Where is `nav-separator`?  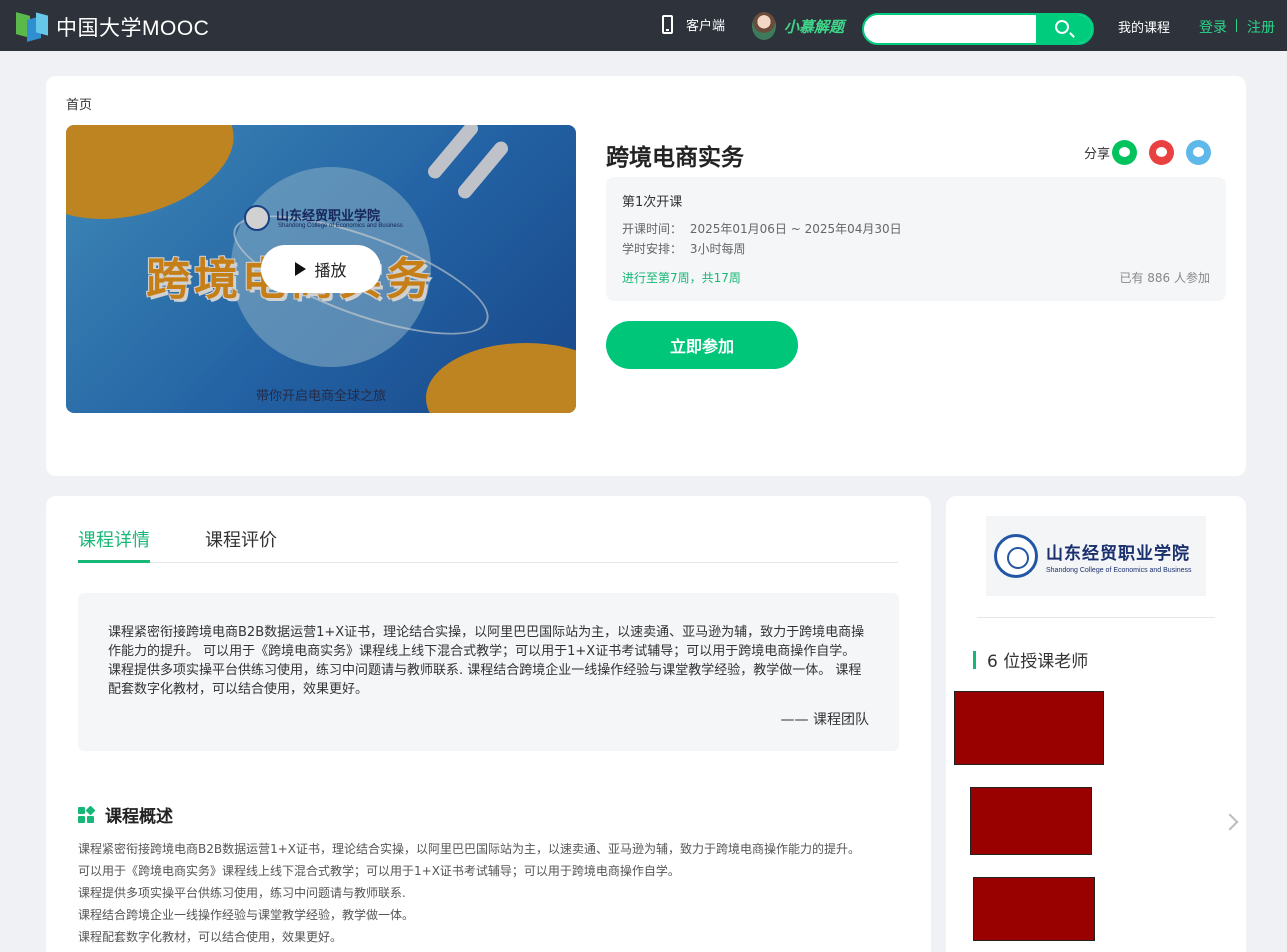
nav-separator is located at coordinates (1236, 25).